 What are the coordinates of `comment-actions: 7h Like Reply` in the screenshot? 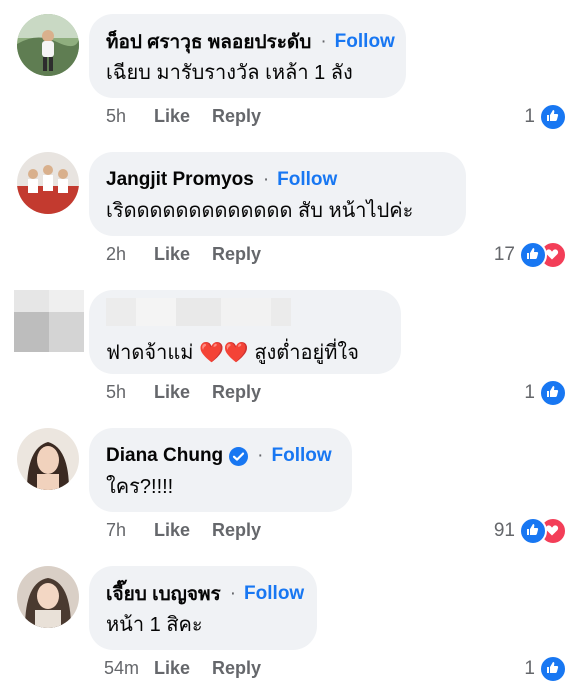 It's located at (183, 530).